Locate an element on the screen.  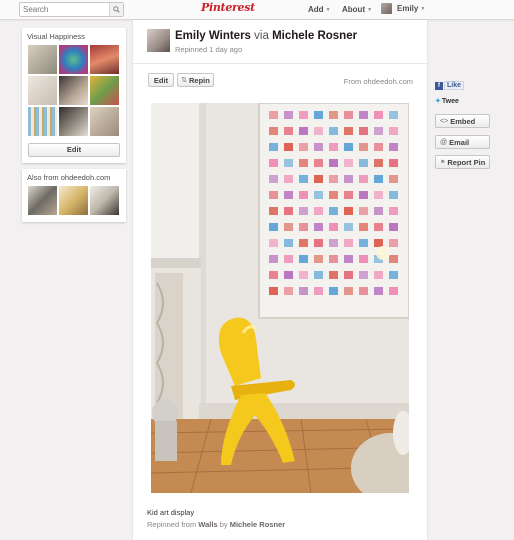
repinned-by: by is located at coordinates (223, 524).